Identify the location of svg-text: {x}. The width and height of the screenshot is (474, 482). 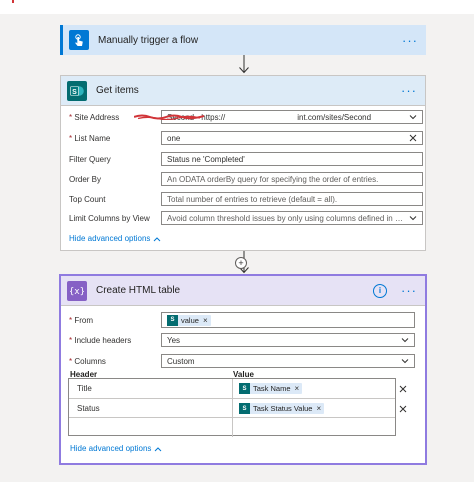
(77, 292).